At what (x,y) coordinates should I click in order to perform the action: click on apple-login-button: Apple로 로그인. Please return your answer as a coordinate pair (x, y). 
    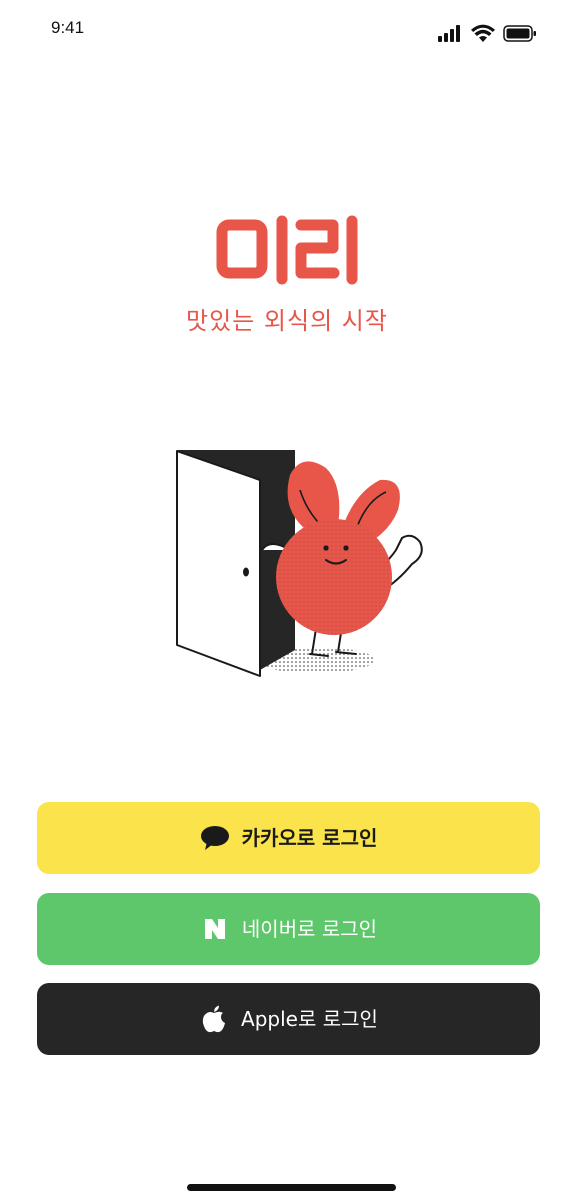
    Looking at the image, I should click on (288, 1019).